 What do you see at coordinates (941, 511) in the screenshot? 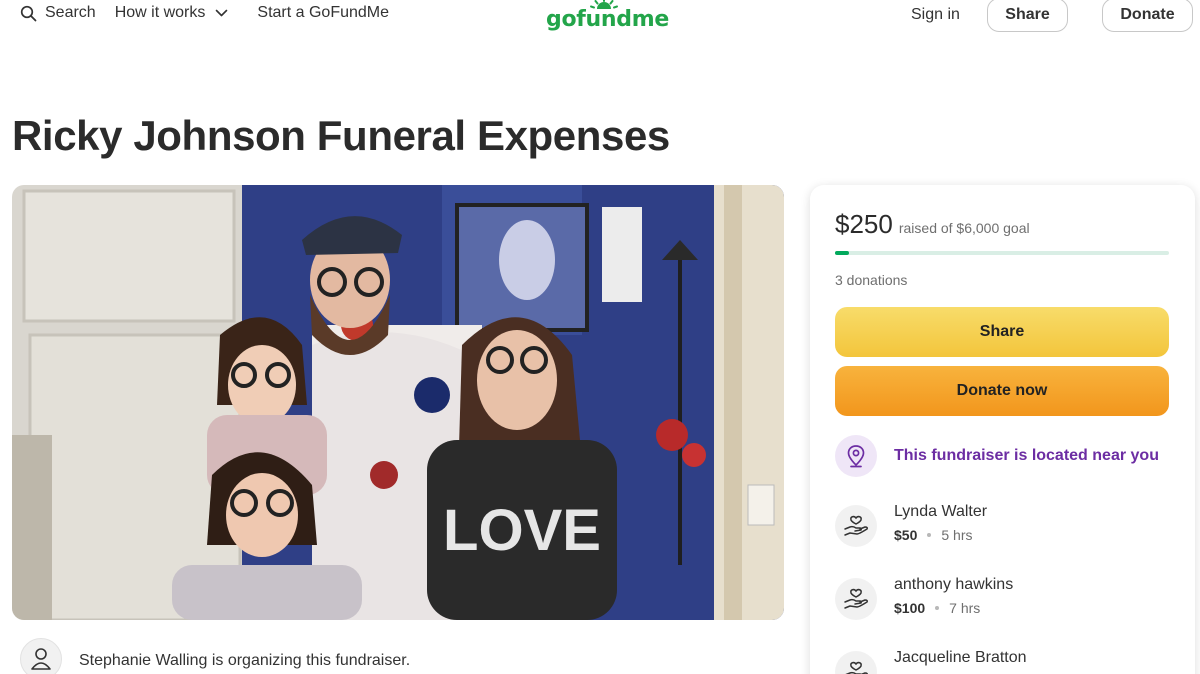
I see `donor-name: Lynda Walter` at bounding box center [941, 511].